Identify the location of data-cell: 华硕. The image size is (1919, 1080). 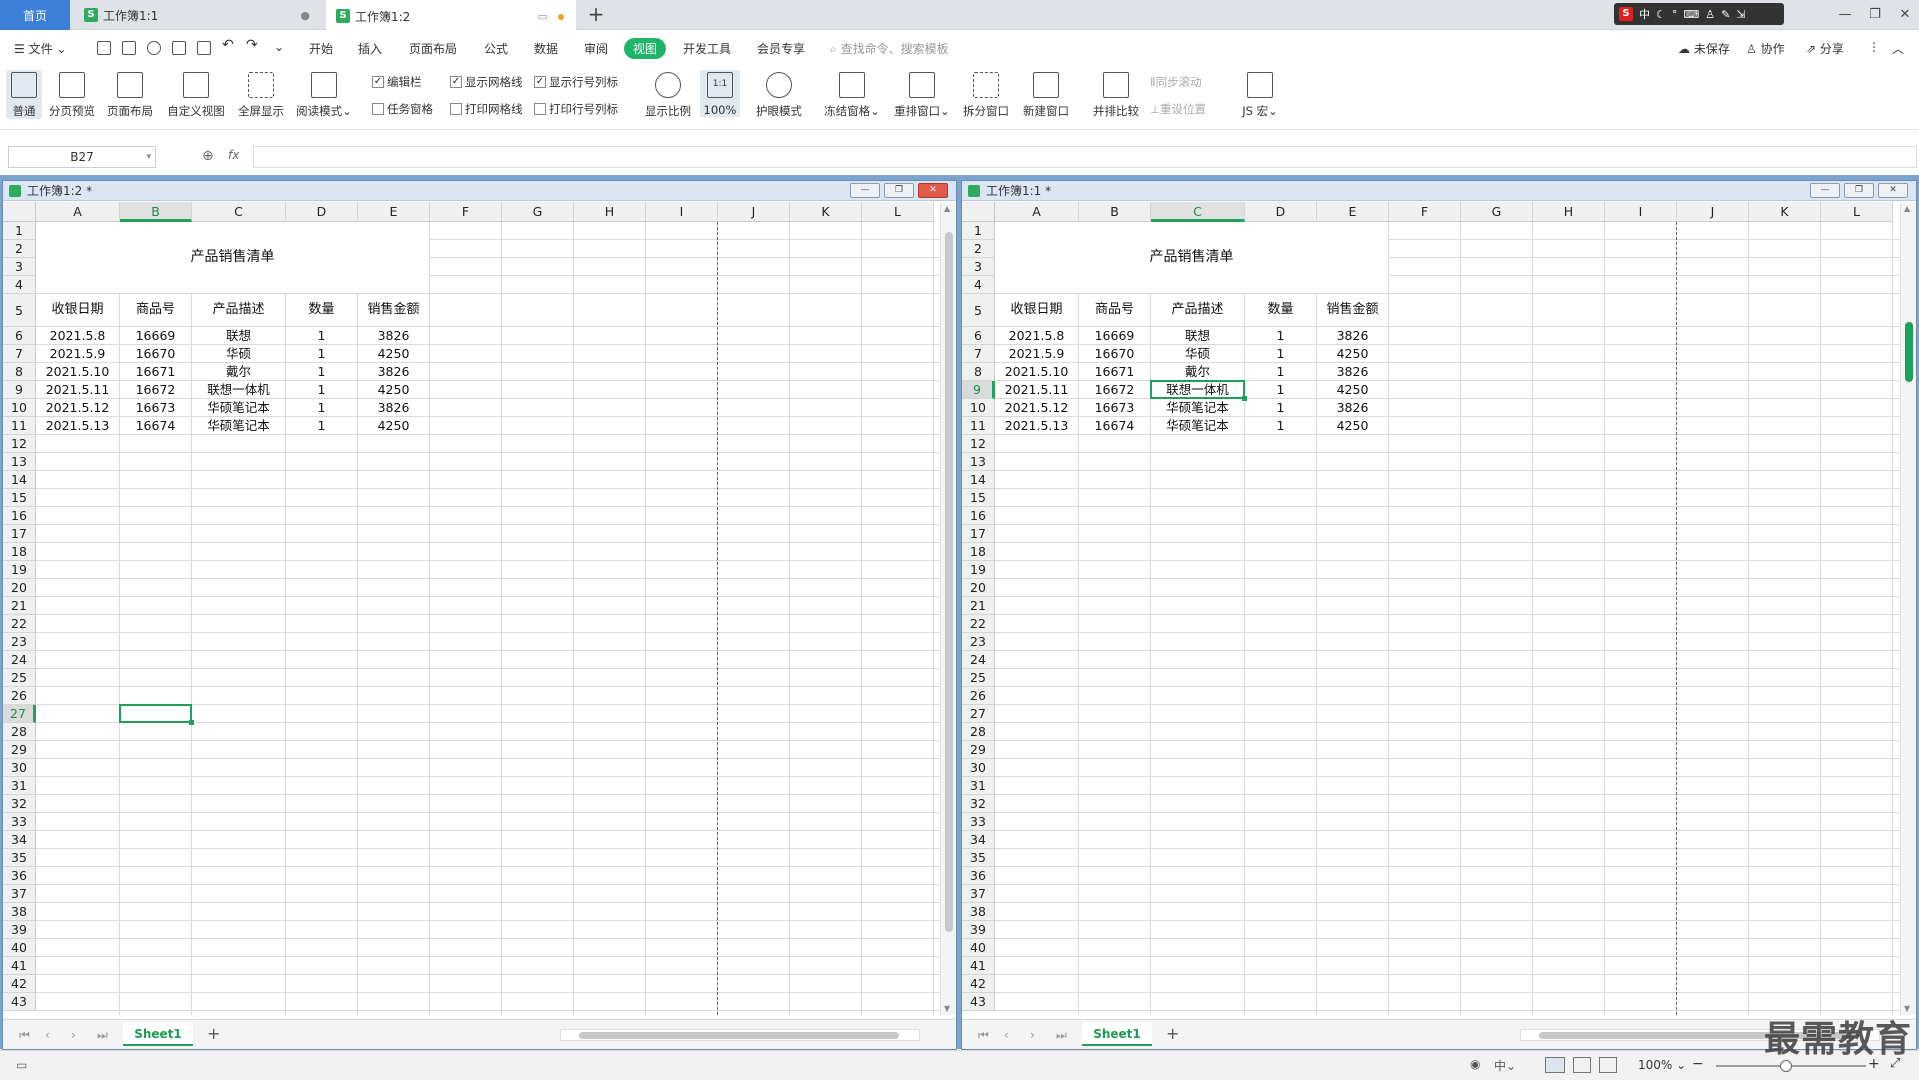
(1197, 353).